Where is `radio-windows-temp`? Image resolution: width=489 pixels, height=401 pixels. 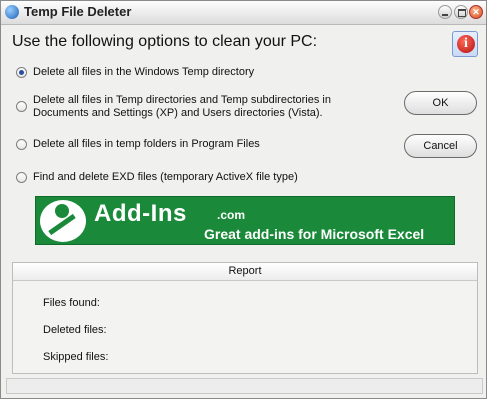
radio-windows-temp is located at coordinates (21, 72).